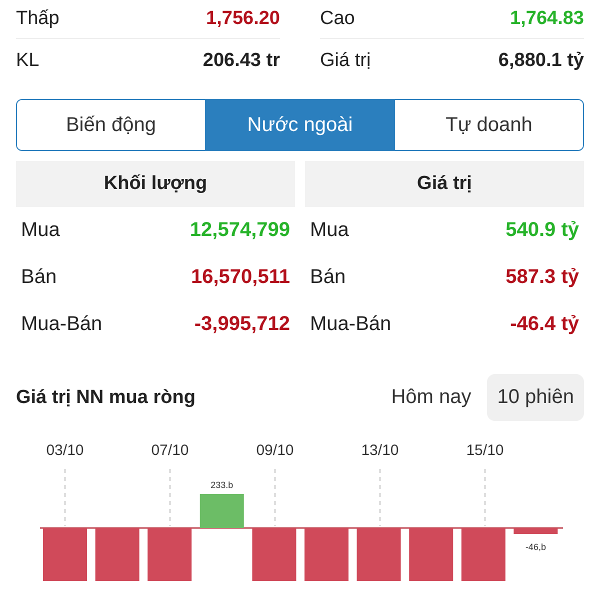 The image size is (600, 600). Describe the element at coordinates (65, 450) in the screenshot. I see `date-label: 03/10` at that location.